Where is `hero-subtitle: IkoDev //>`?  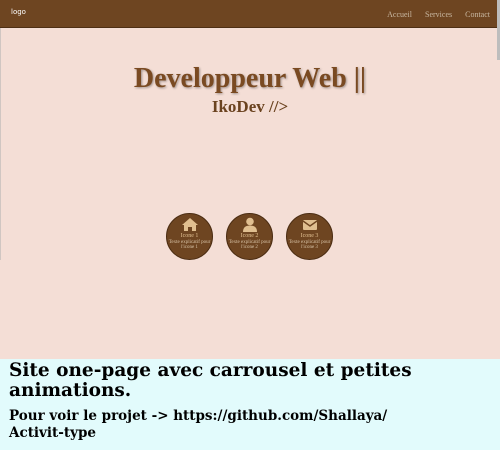 hero-subtitle: IkoDev //> is located at coordinates (250, 106).